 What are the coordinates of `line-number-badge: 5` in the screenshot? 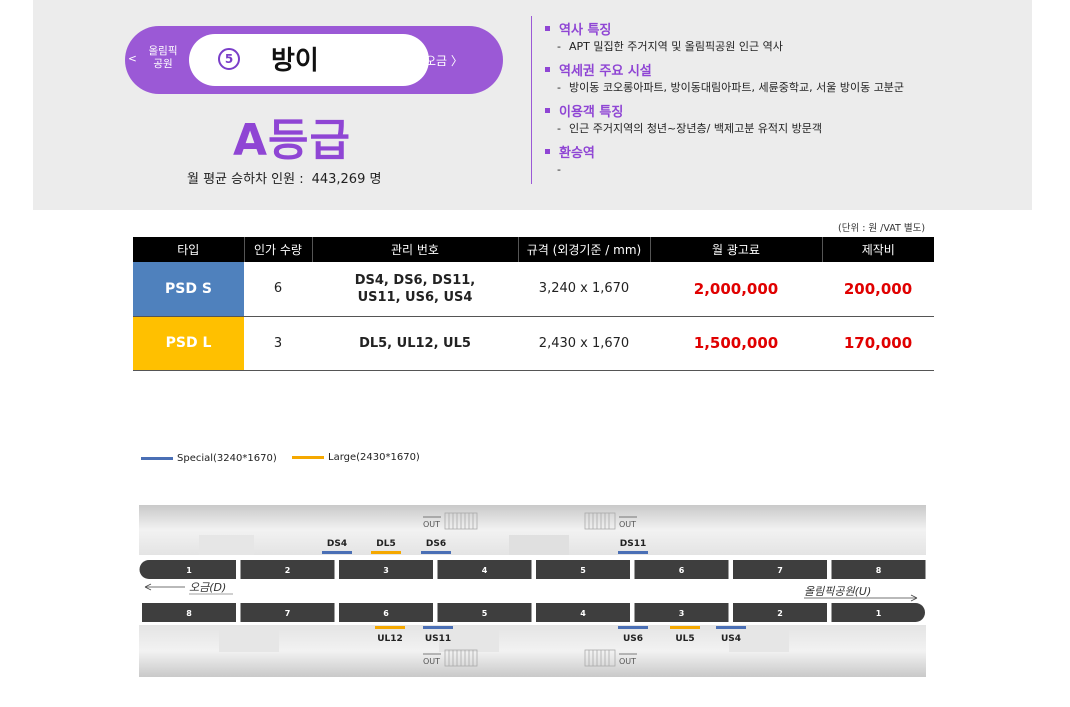 It's located at (229, 59).